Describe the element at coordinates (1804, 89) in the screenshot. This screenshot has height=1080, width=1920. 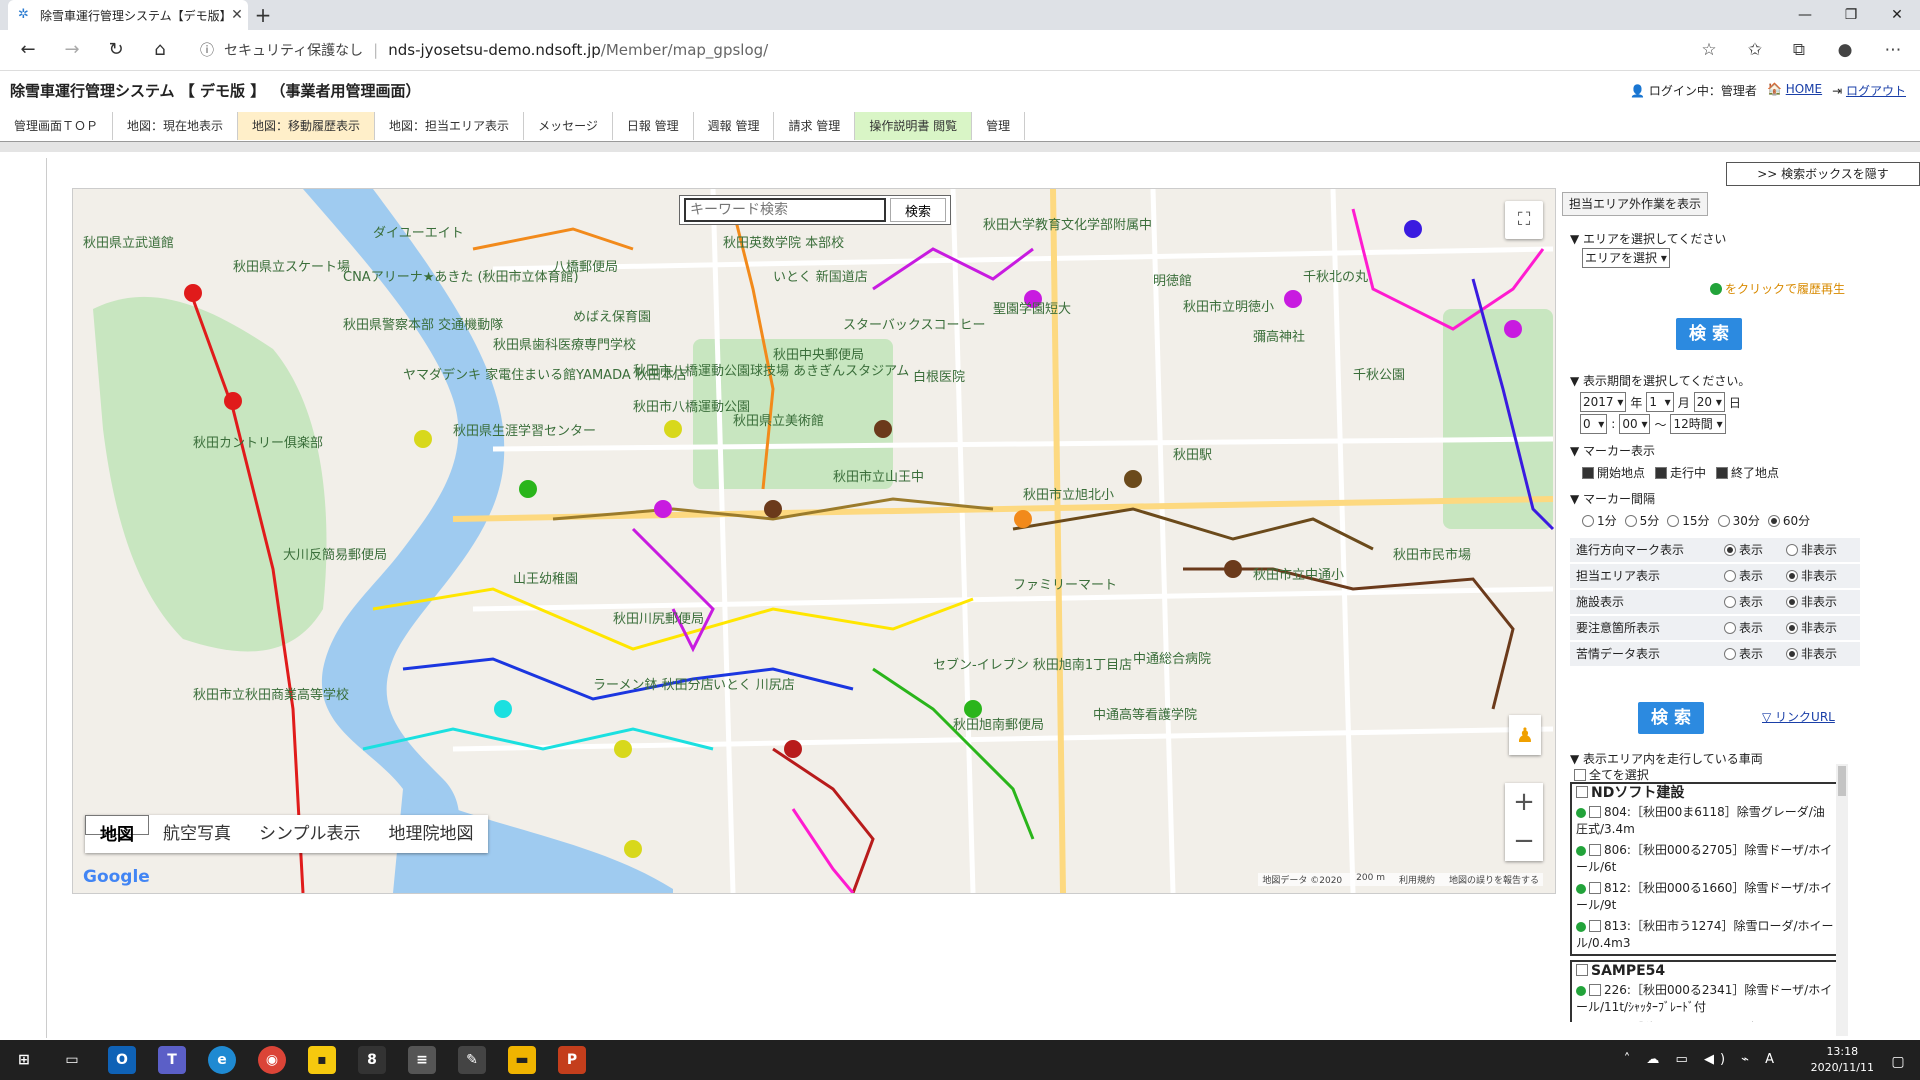
I see `home-link-text: HOME` at that location.